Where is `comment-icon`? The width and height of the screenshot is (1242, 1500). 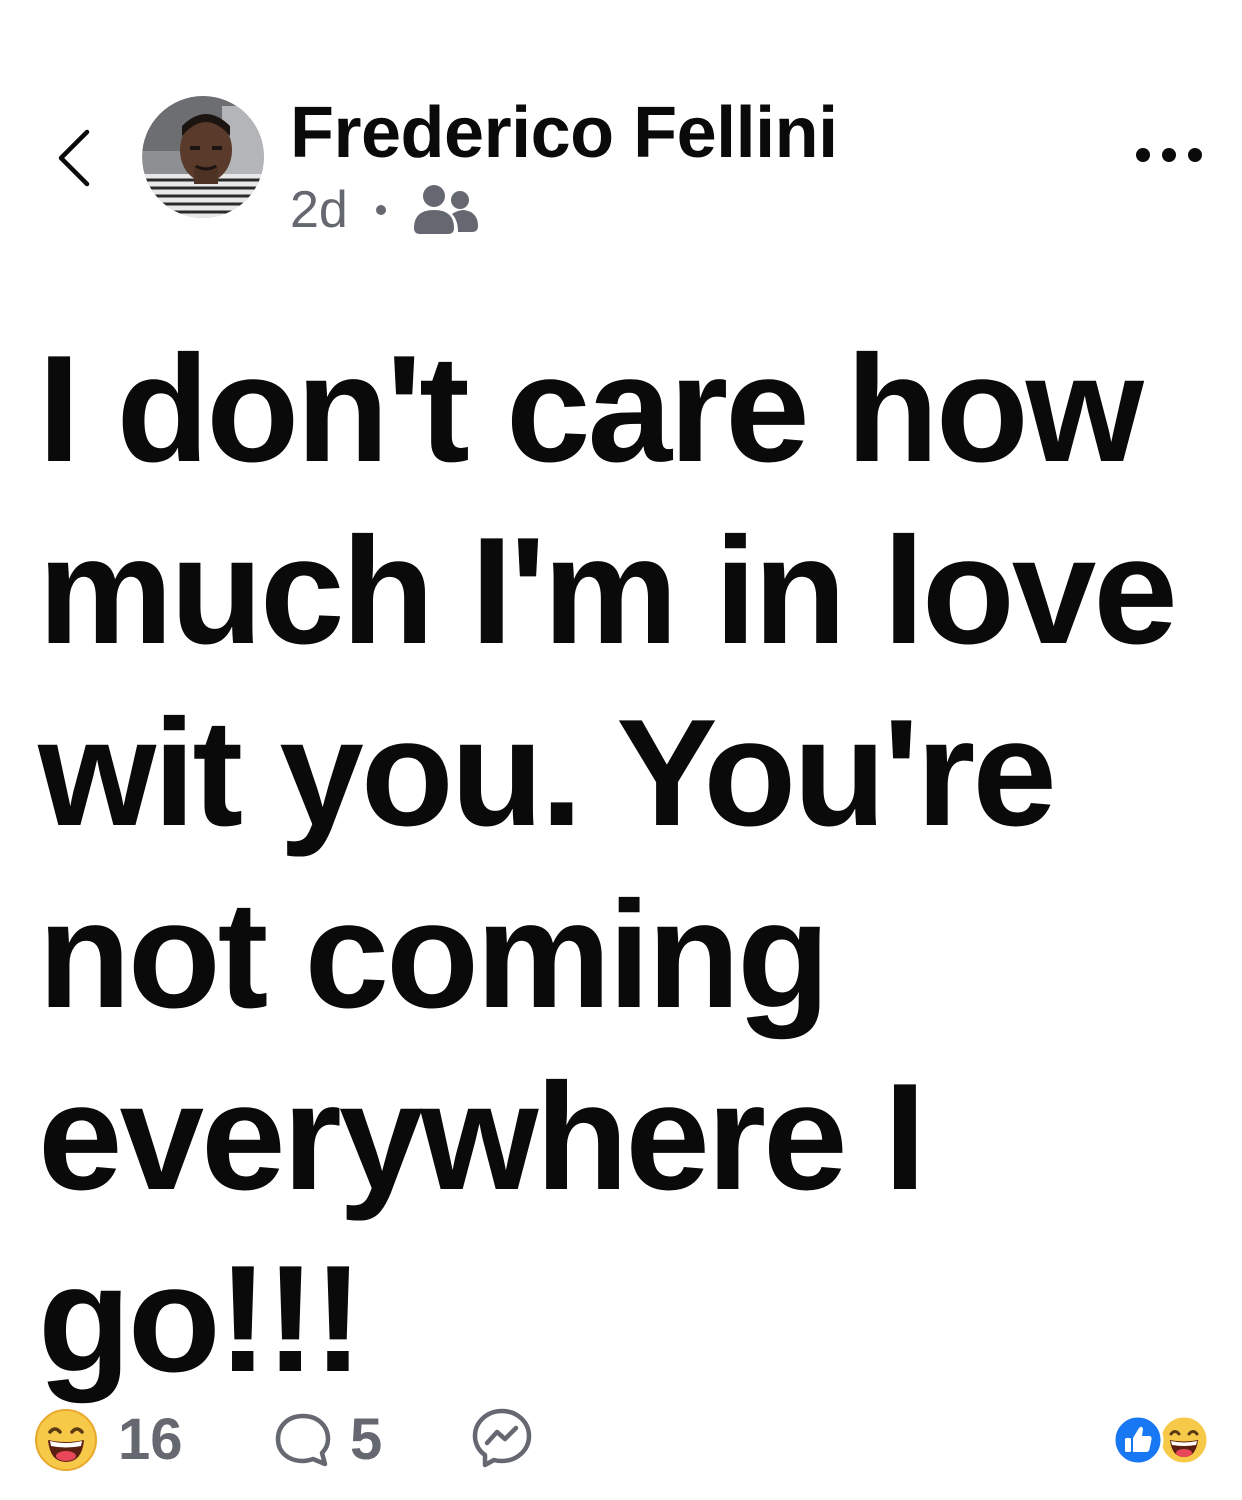 comment-icon is located at coordinates (303, 1440).